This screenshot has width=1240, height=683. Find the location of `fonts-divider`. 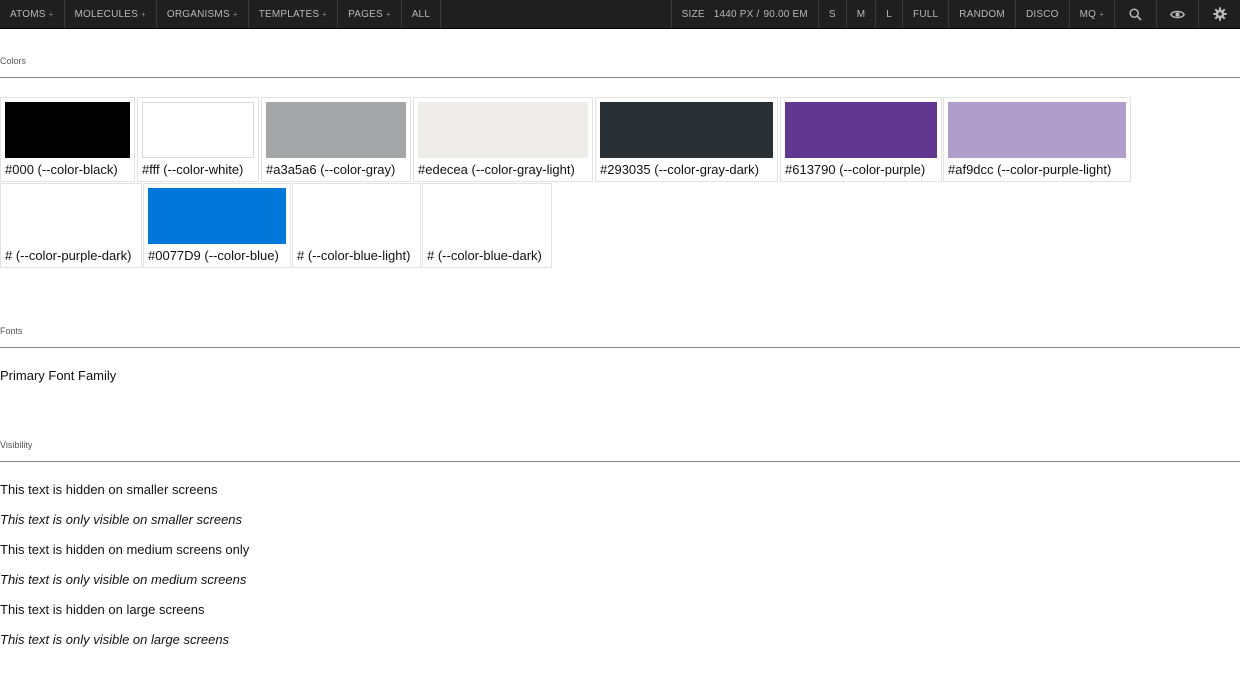

fonts-divider is located at coordinates (620, 347).